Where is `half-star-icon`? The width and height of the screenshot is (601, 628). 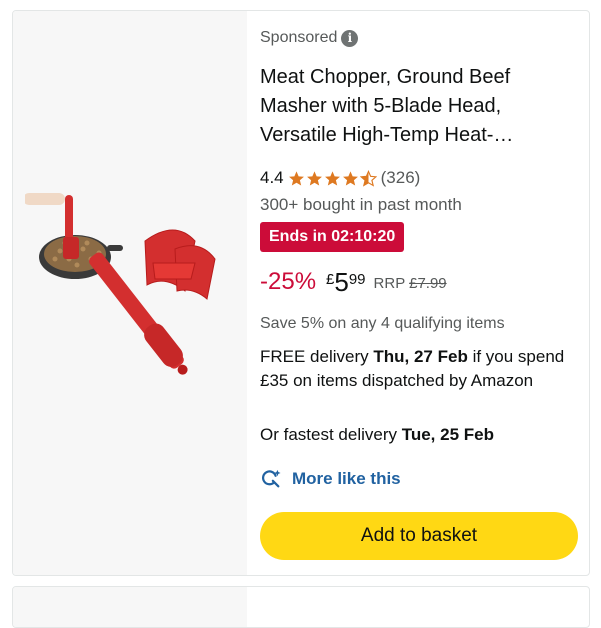
half-star-icon is located at coordinates (368, 178).